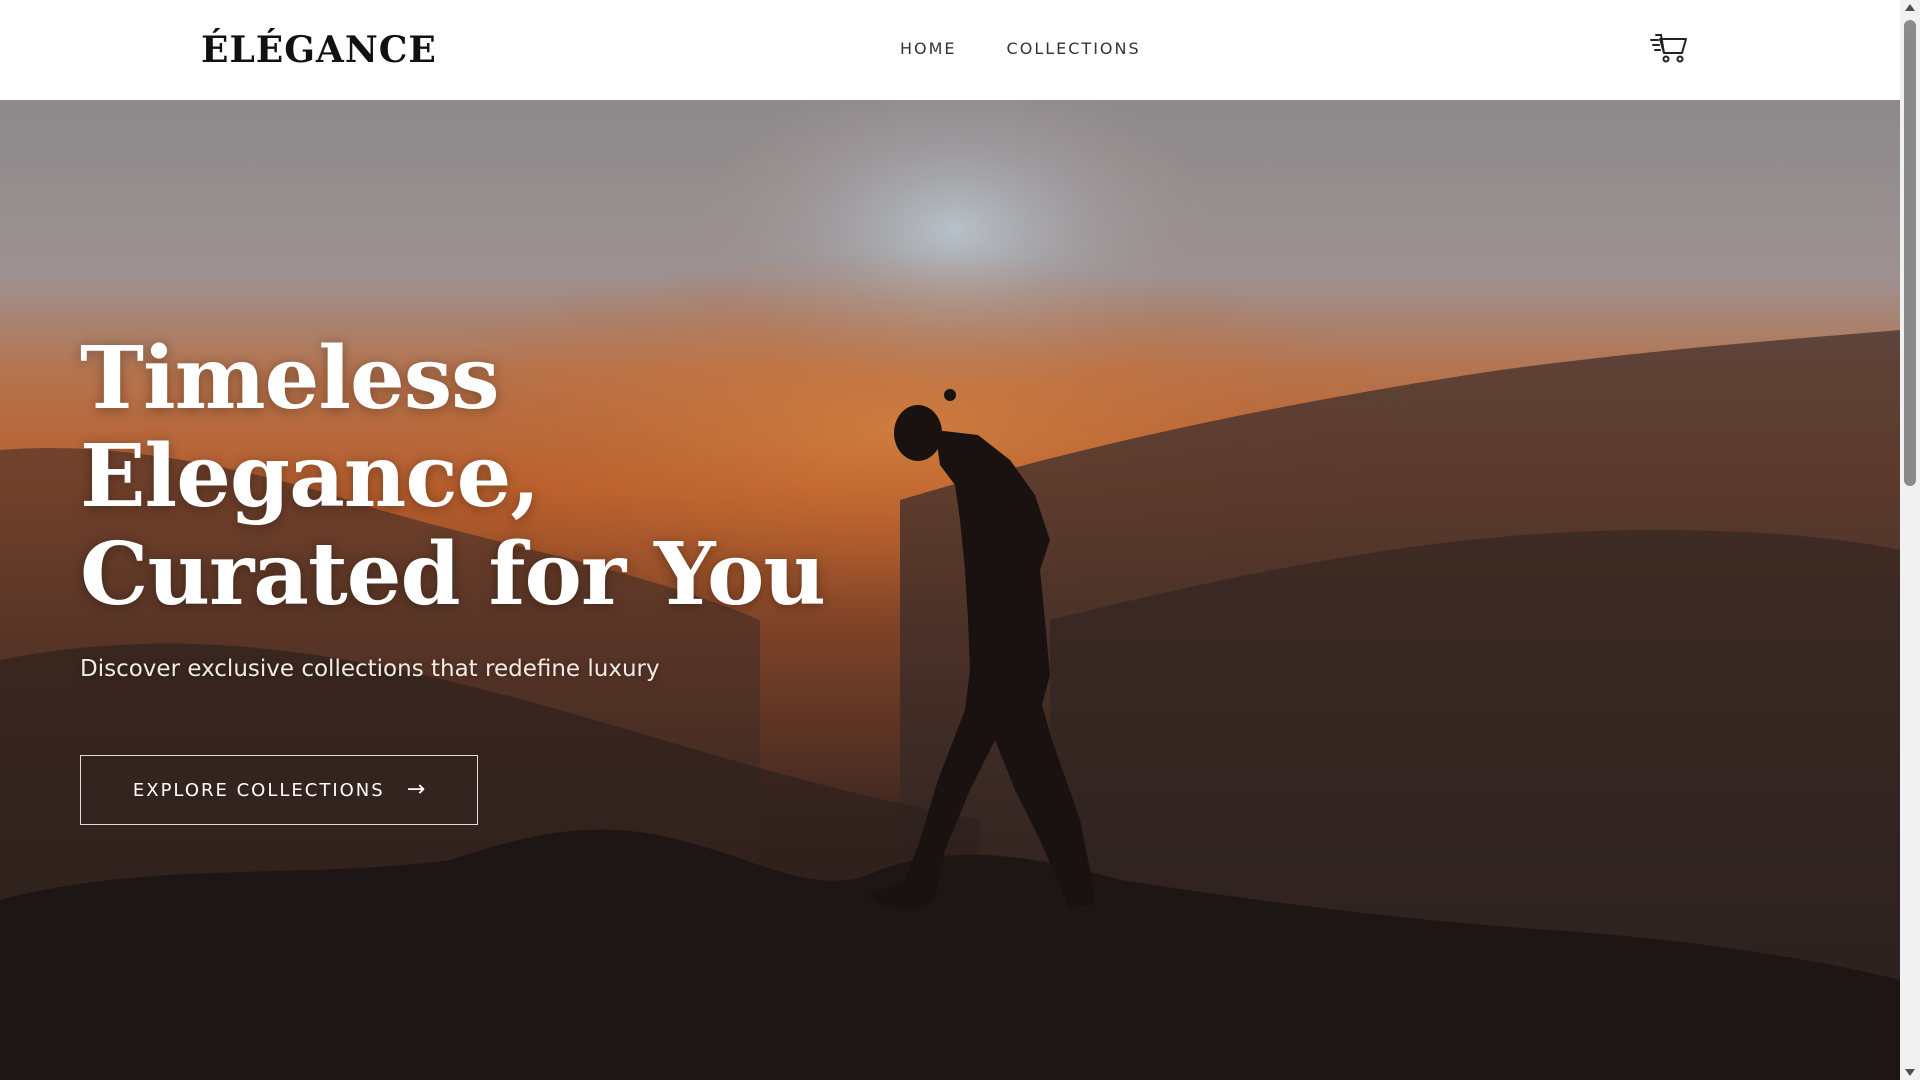 This screenshot has height=1080, width=1920. What do you see at coordinates (1910, 253) in the screenshot?
I see `scrollbar-thumb` at bounding box center [1910, 253].